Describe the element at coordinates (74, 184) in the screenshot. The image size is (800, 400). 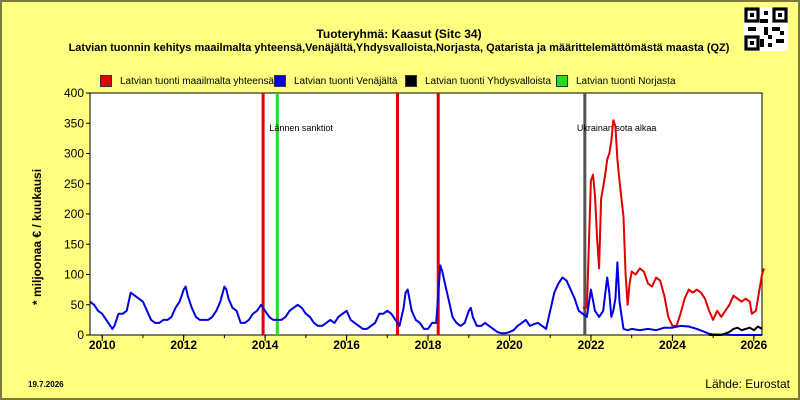
I see `y-tick-label: 250` at that location.